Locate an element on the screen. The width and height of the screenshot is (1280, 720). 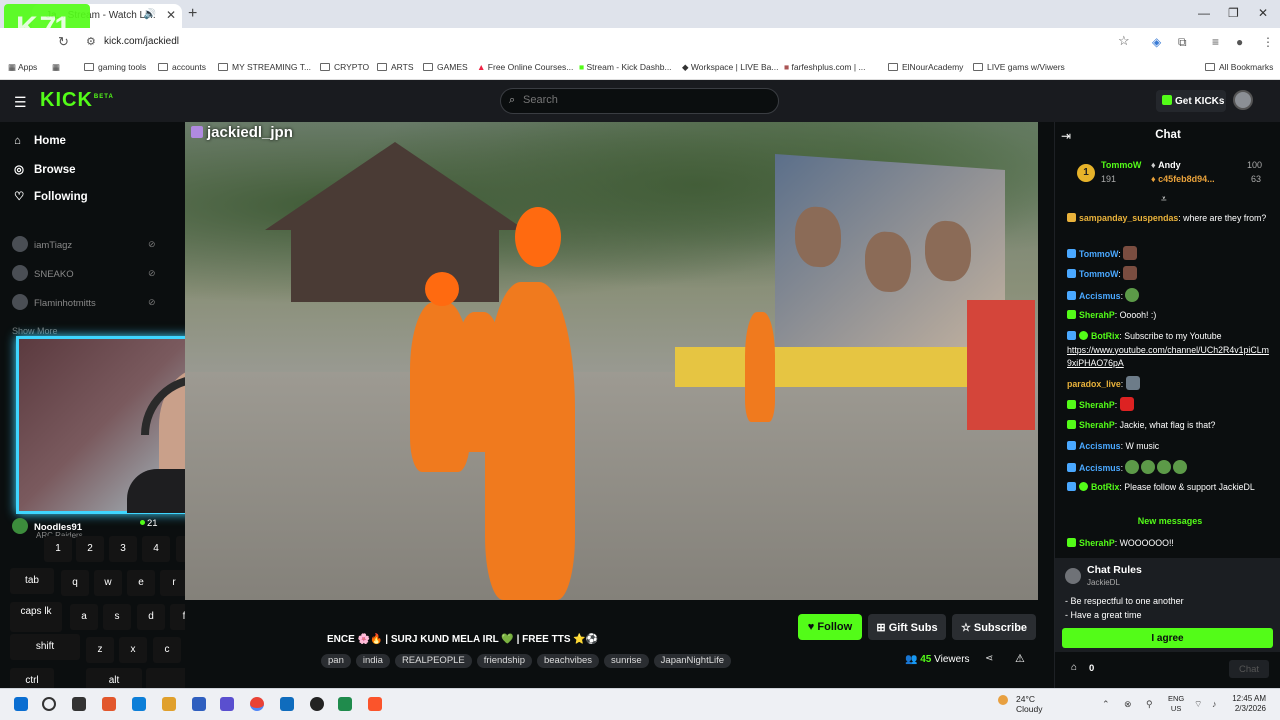
tag: pan is located at coordinates (336, 661).